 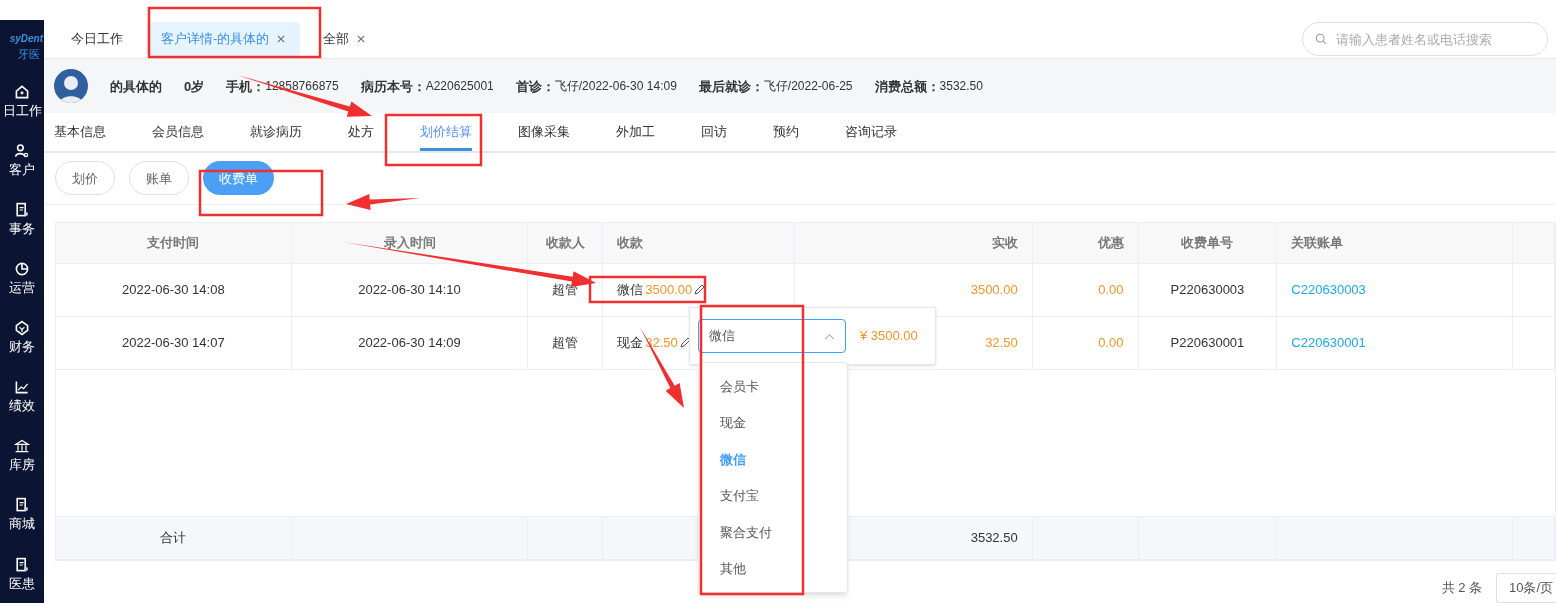 I want to click on sidebar-item: 日工作, so click(x=22, y=101).